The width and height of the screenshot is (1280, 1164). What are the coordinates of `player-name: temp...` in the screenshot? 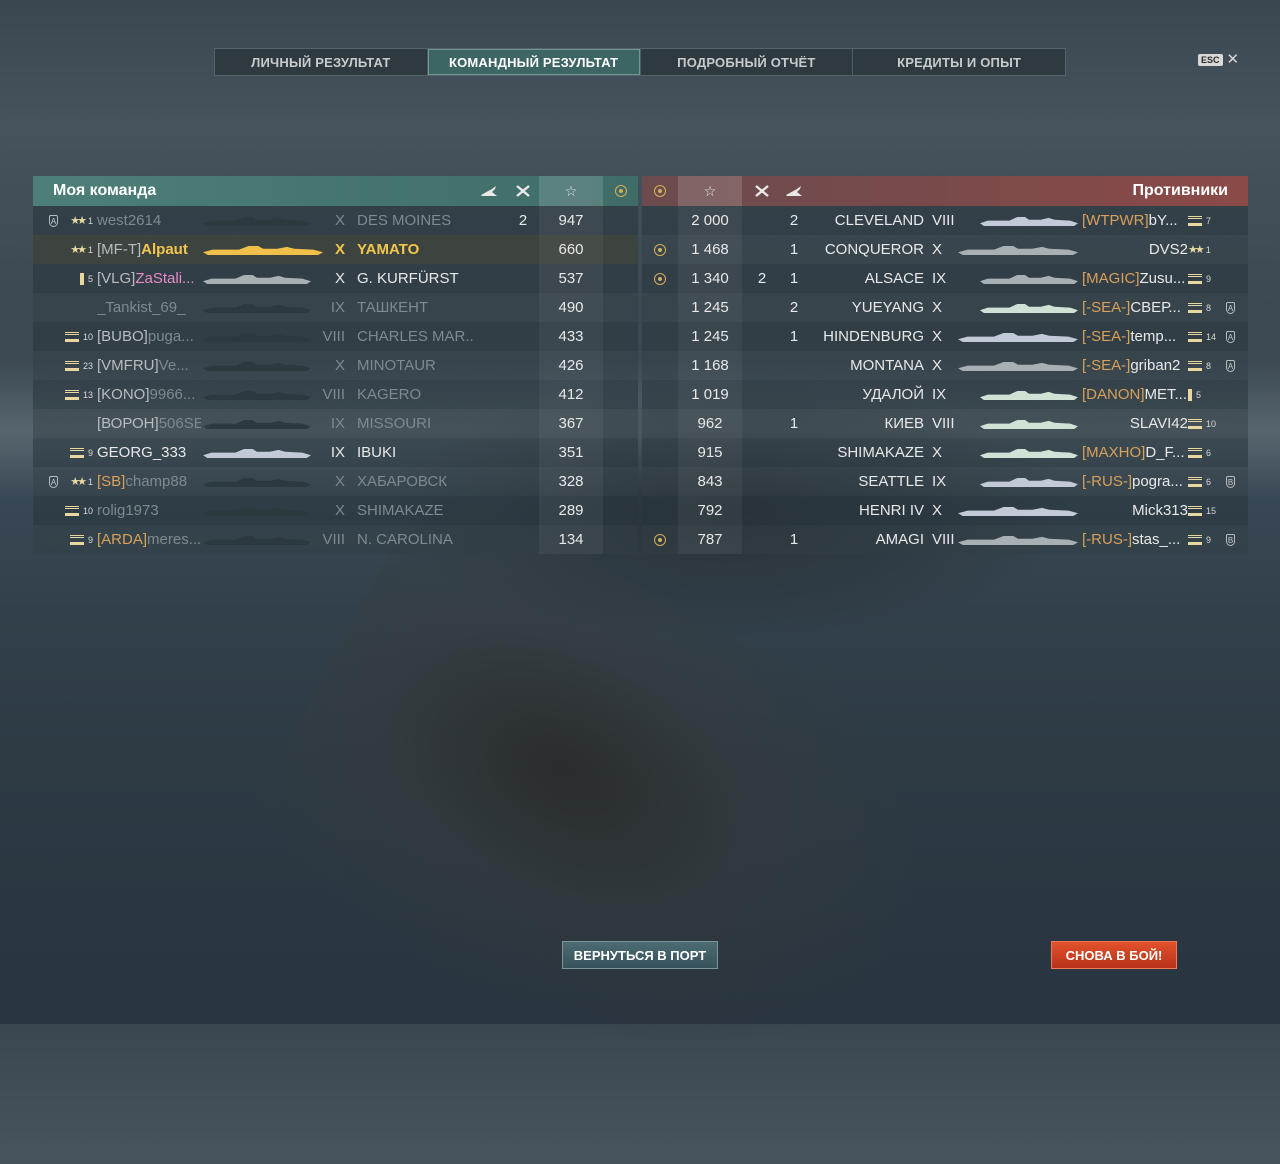 It's located at (1153, 336).